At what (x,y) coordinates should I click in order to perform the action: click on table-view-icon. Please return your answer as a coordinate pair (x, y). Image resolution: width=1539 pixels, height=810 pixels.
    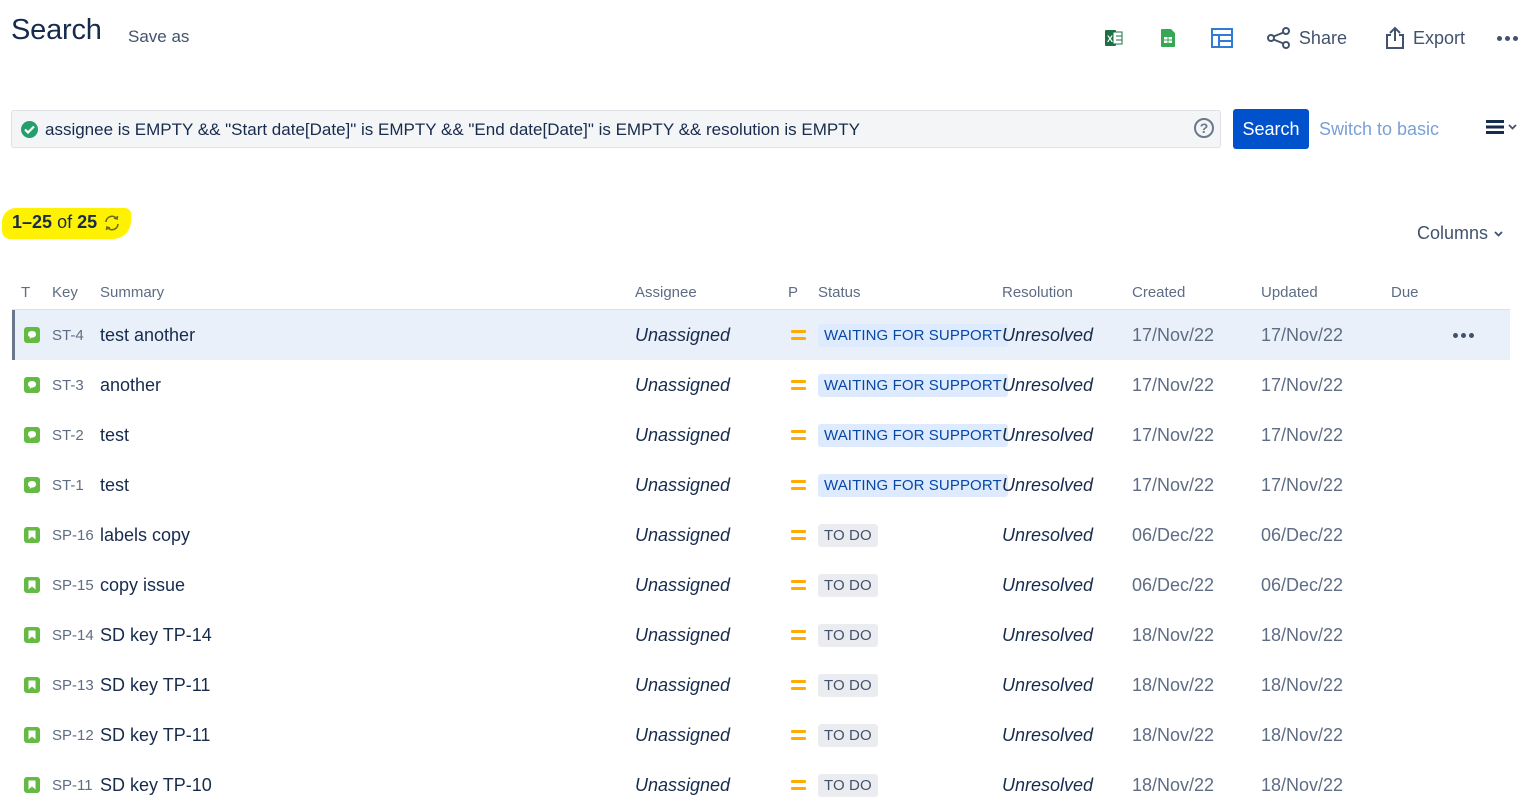
    Looking at the image, I should click on (1221, 38).